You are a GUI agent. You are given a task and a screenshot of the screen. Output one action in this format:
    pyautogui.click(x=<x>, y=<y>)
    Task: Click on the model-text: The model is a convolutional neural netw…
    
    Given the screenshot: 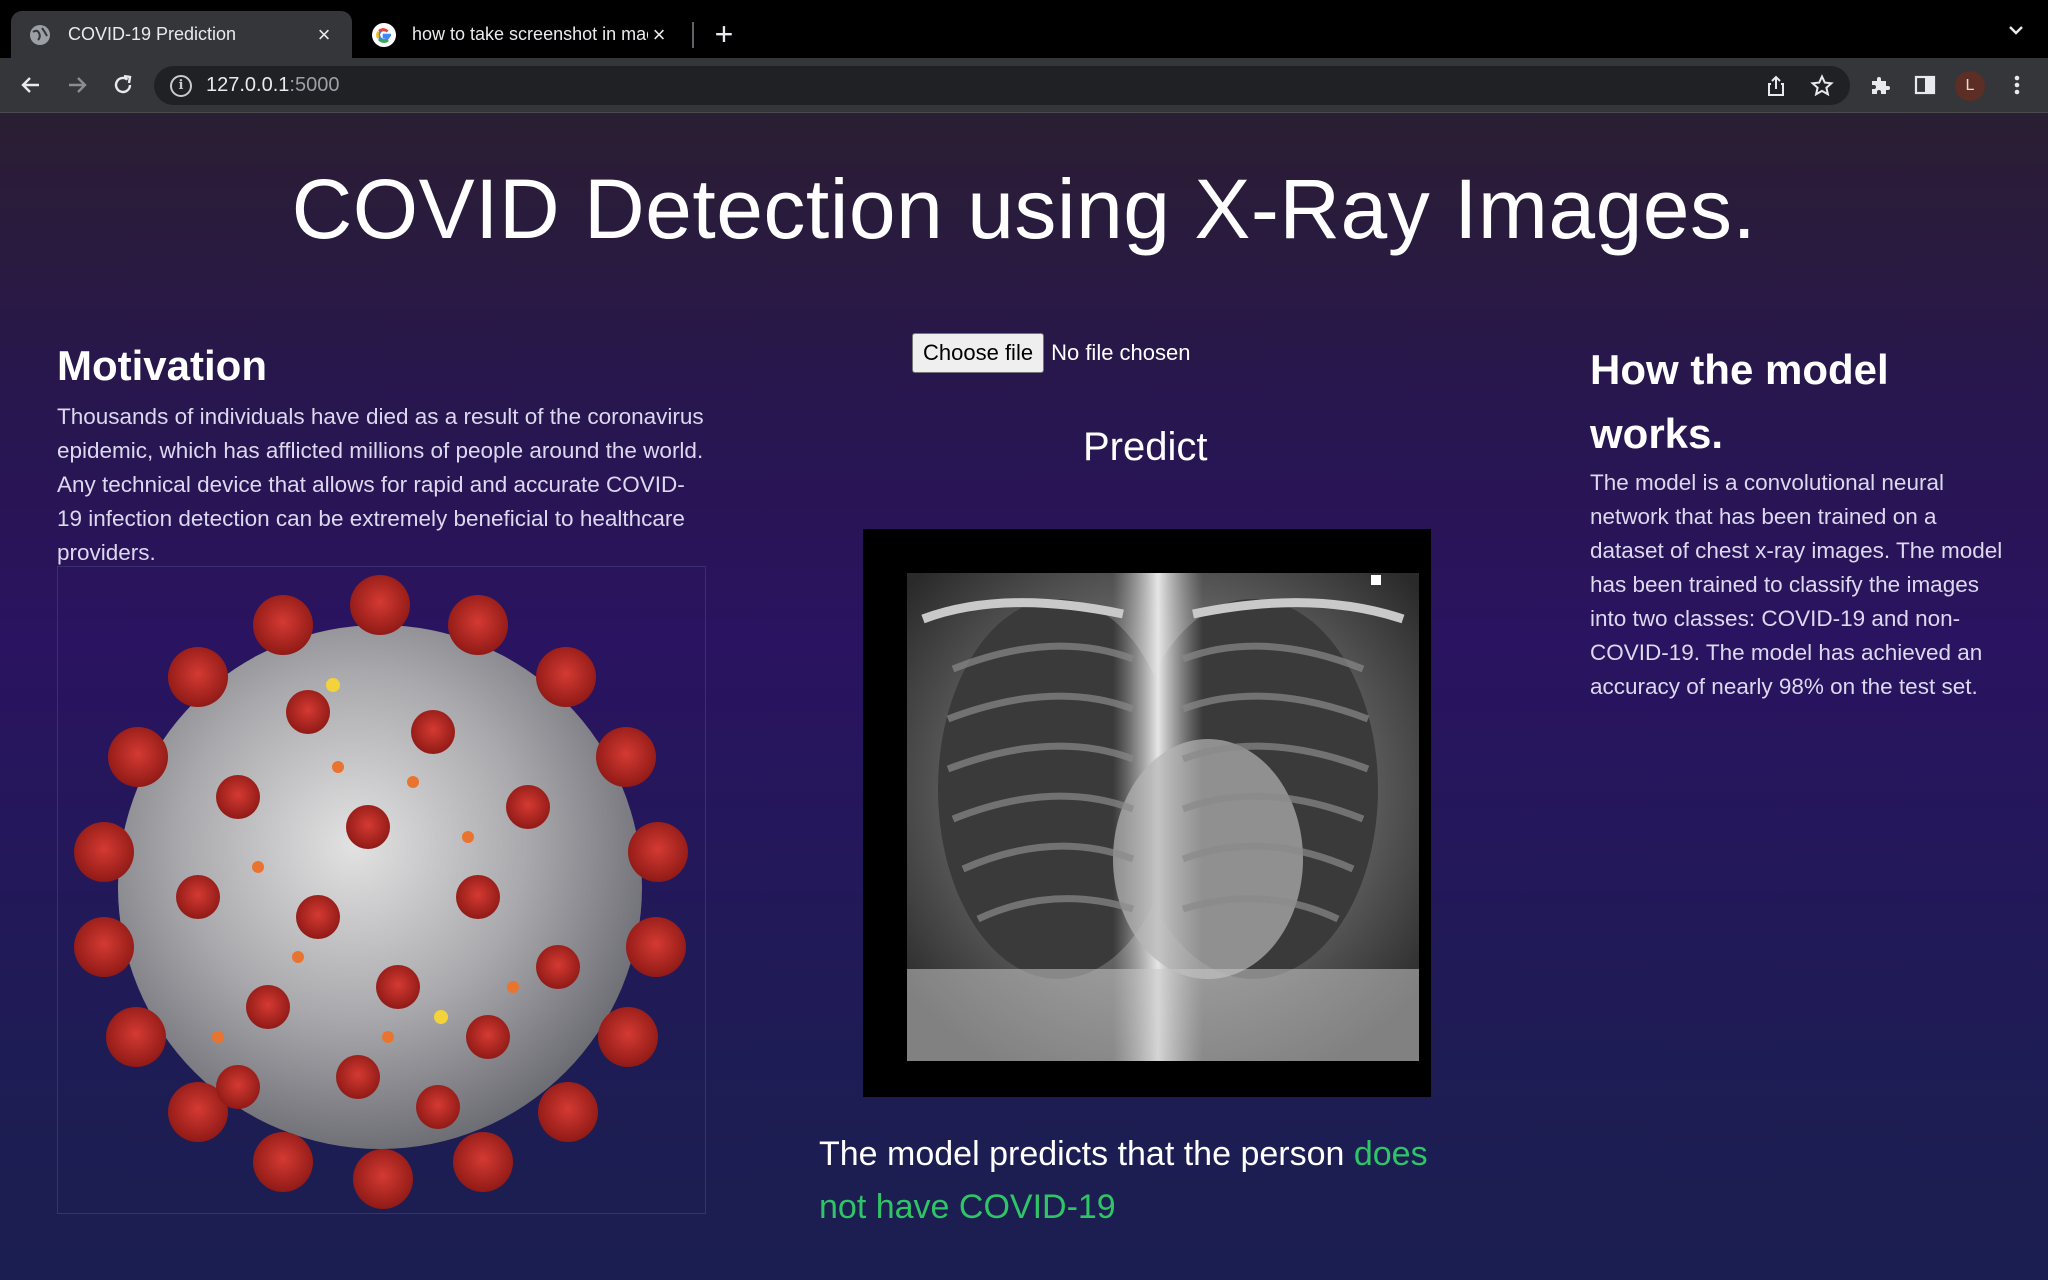 What is the action you would take?
    pyautogui.click(x=1796, y=584)
    